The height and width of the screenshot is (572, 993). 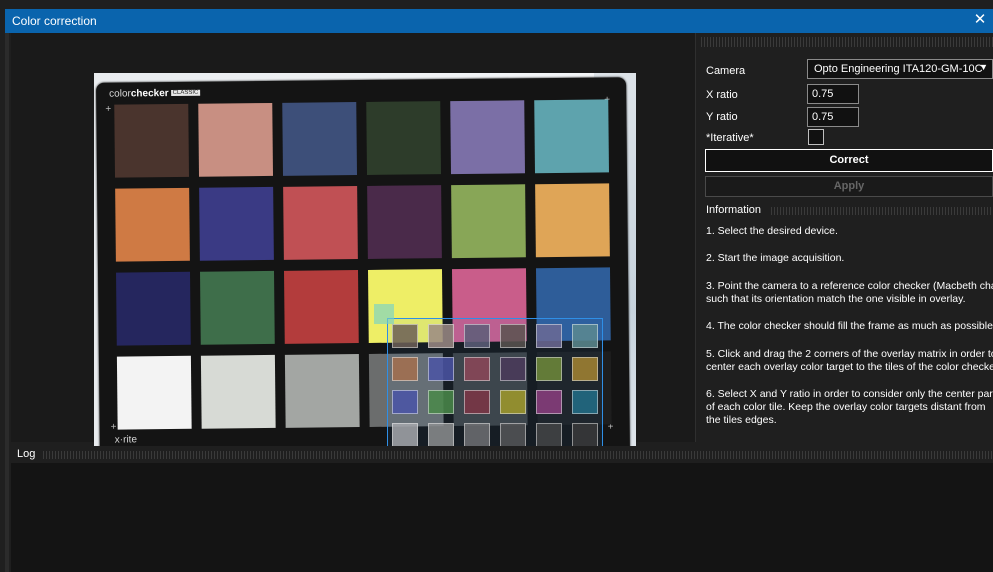 I want to click on information-header: Information, so click(x=847, y=211).